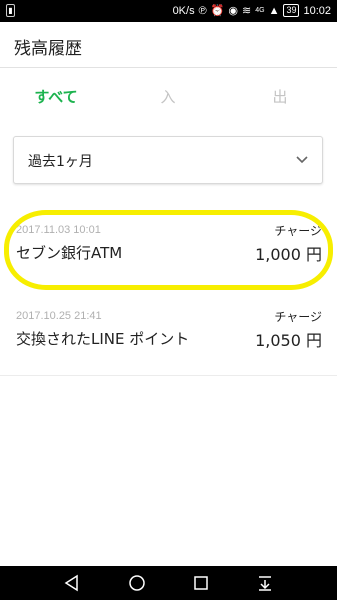  I want to click on tab-out: 出, so click(280, 96).